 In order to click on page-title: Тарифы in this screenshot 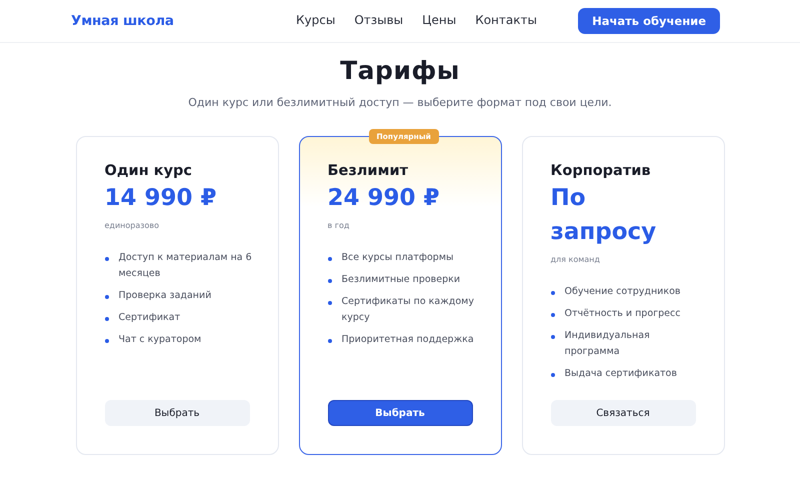, I will do `click(400, 70)`.